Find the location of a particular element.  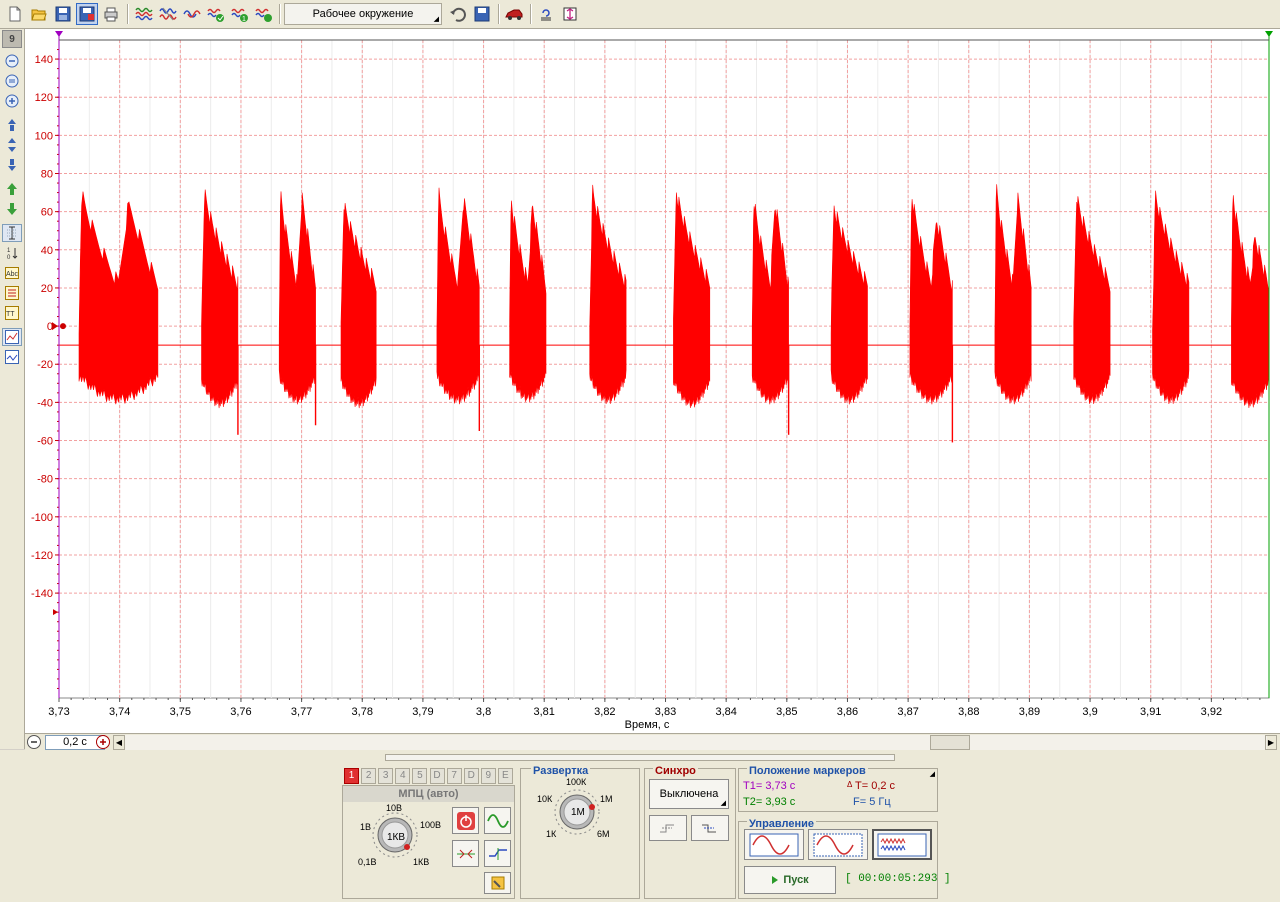

sync-title: Синхро is located at coordinates (675, 771).